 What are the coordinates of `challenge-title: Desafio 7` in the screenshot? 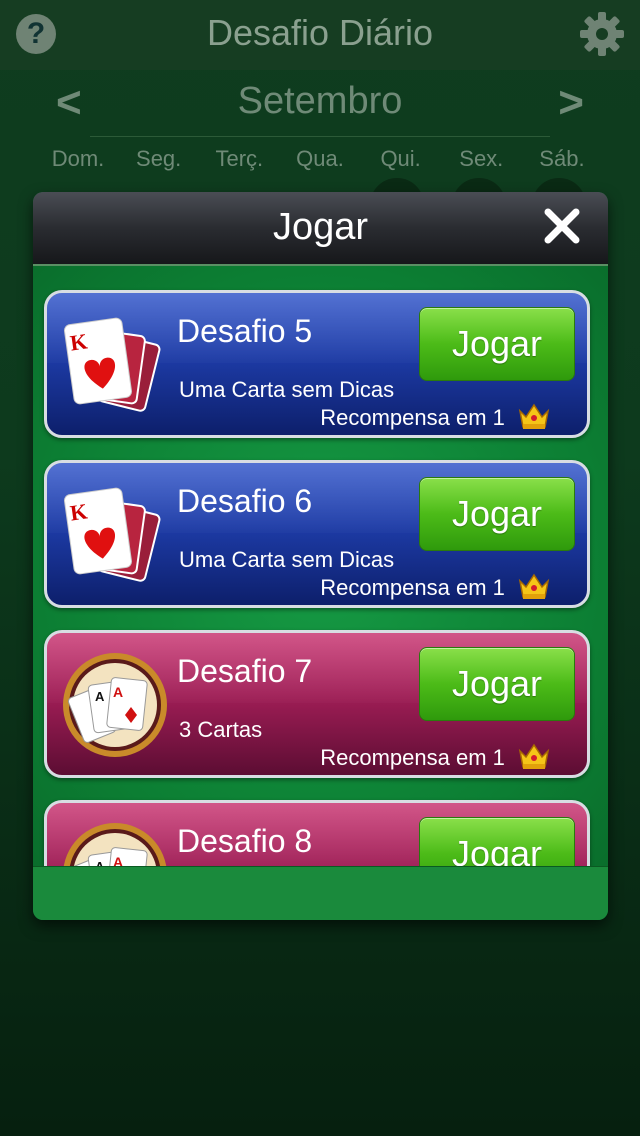 It's located at (245, 671).